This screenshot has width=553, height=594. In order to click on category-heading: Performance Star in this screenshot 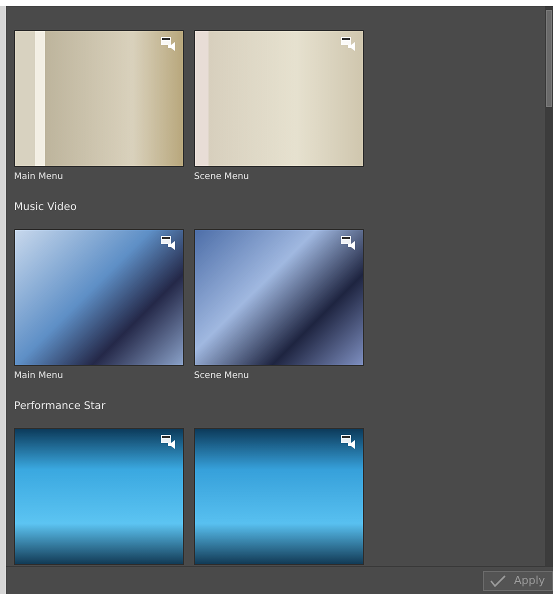, I will do `click(60, 406)`.